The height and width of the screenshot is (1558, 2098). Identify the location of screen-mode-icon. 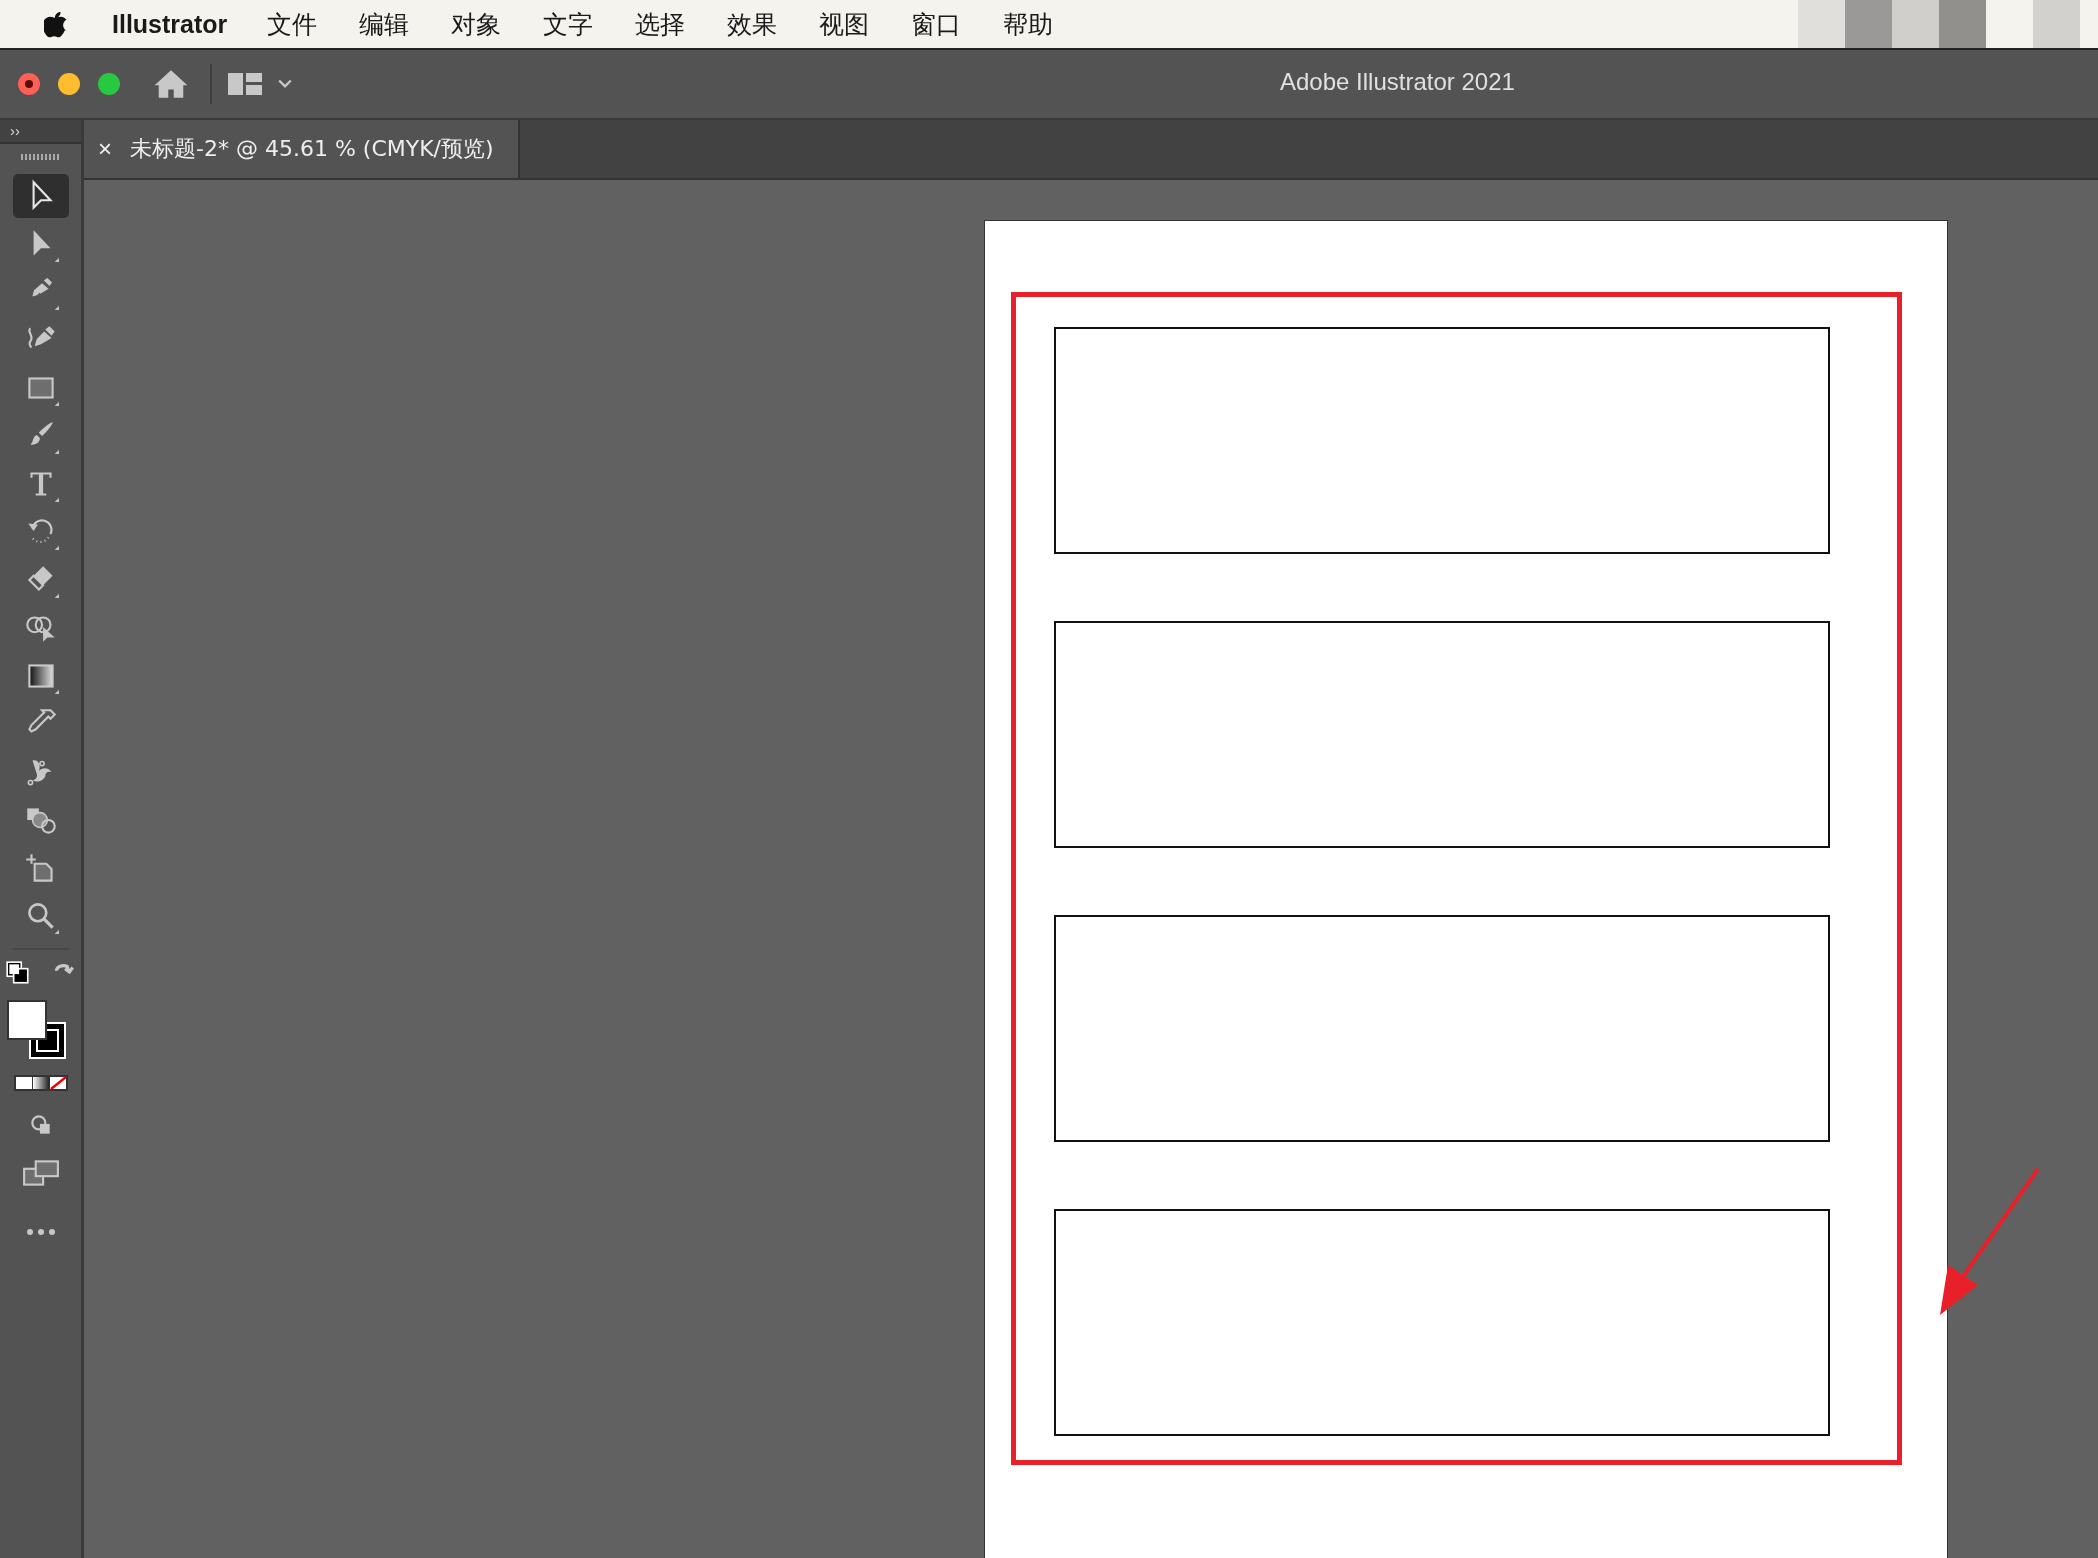
(40, 1173).